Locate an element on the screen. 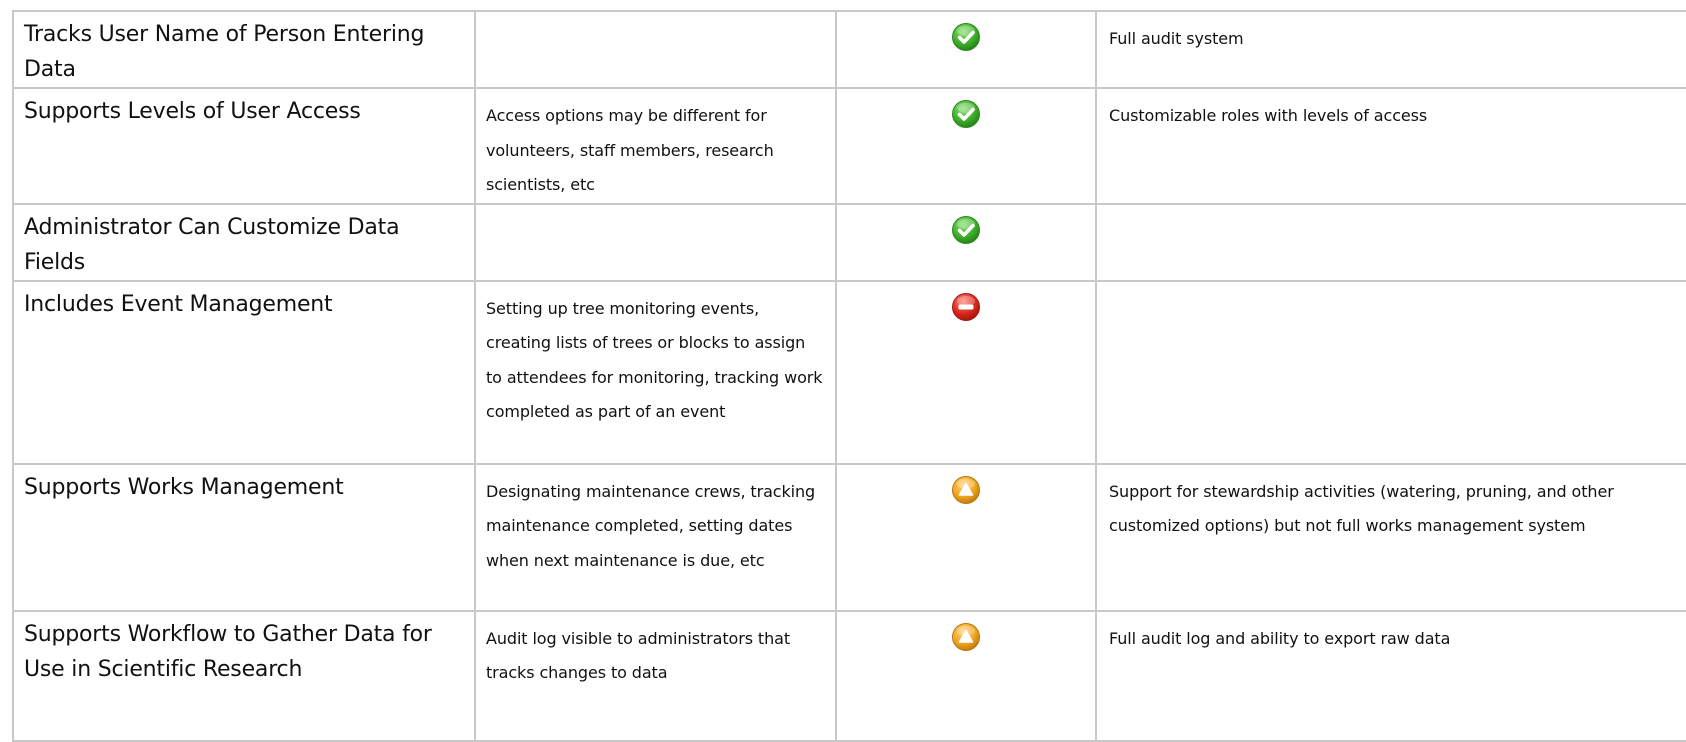 The image size is (1686, 742). feature-name: Supports Works Management is located at coordinates (184, 487).